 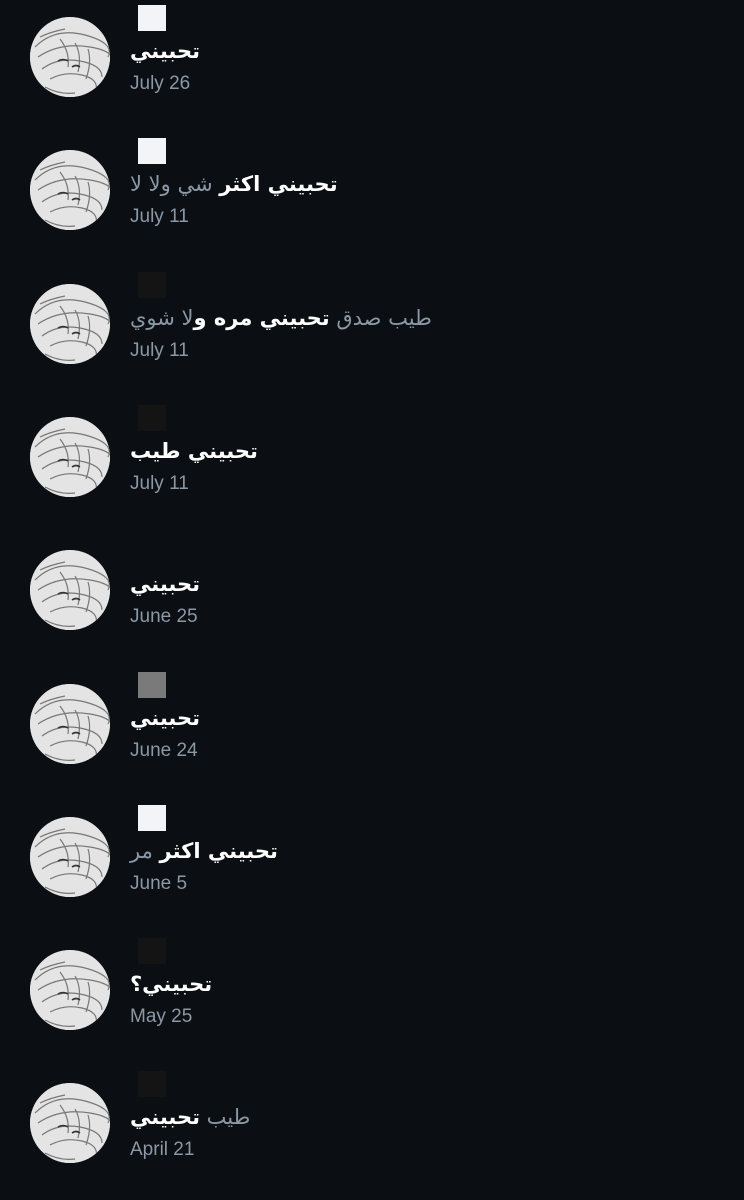 I want to click on result-row: تحبيني June 24, so click(x=372, y=744).